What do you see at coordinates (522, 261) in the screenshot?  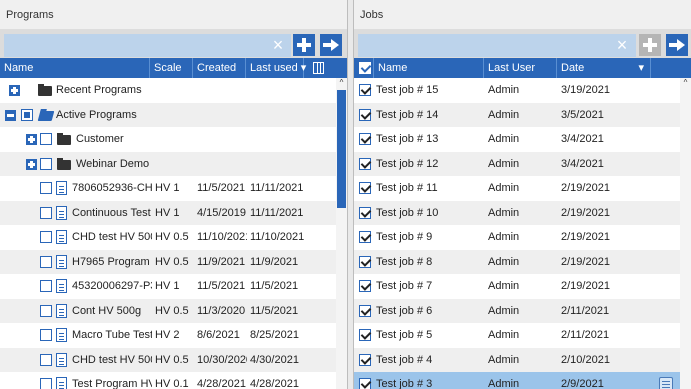 I see `job-row: Test job # 8 Admin 2/19/2021` at bounding box center [522, 261].